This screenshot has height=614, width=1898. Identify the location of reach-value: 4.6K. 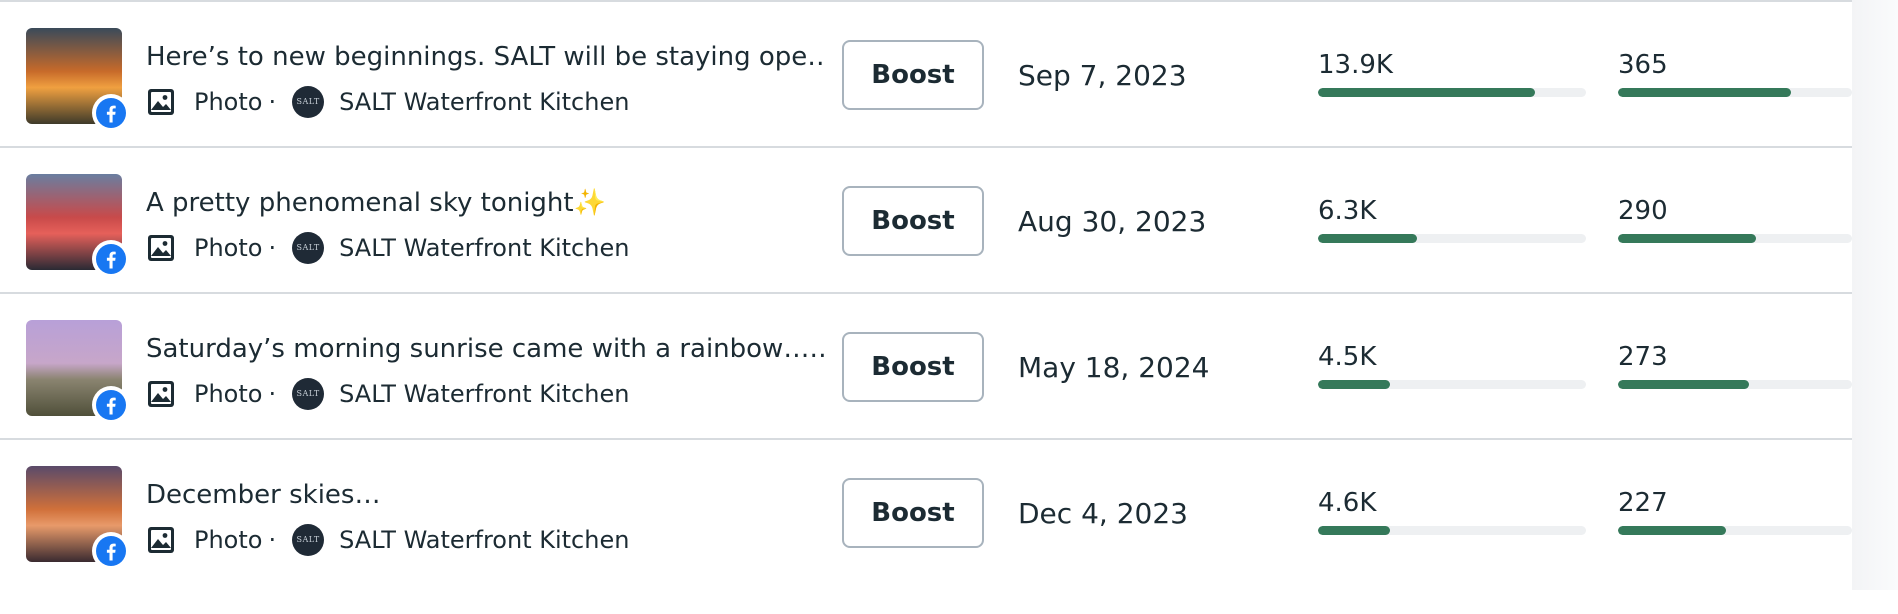
(1347, 503).